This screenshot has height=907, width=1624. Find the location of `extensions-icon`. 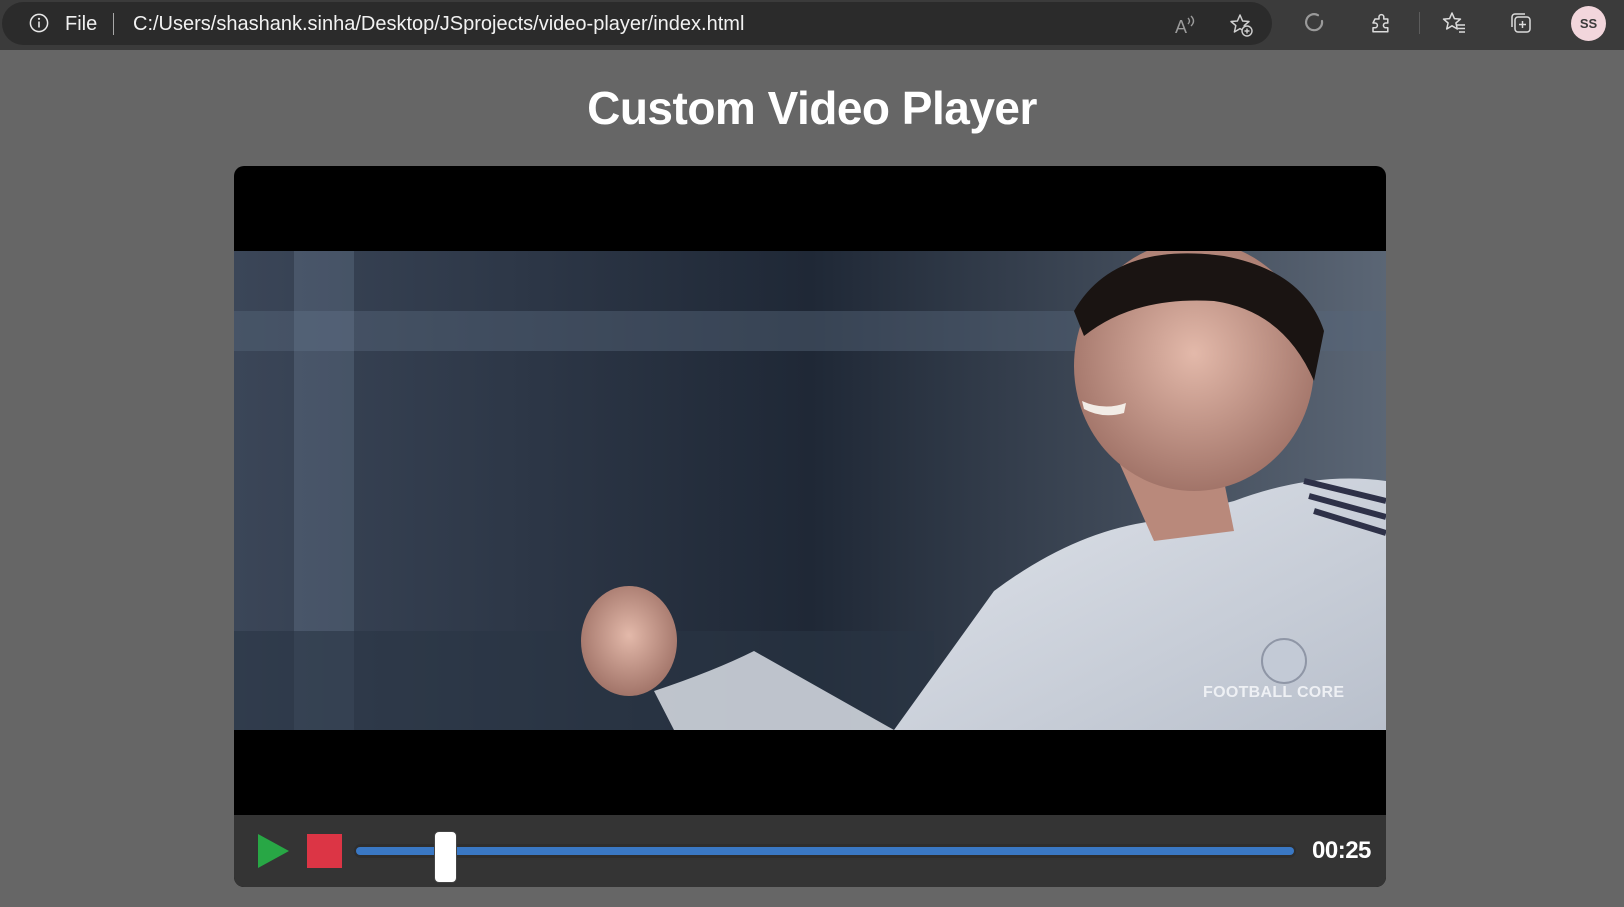

extensions-icon is located at coordinates (1382, 23).